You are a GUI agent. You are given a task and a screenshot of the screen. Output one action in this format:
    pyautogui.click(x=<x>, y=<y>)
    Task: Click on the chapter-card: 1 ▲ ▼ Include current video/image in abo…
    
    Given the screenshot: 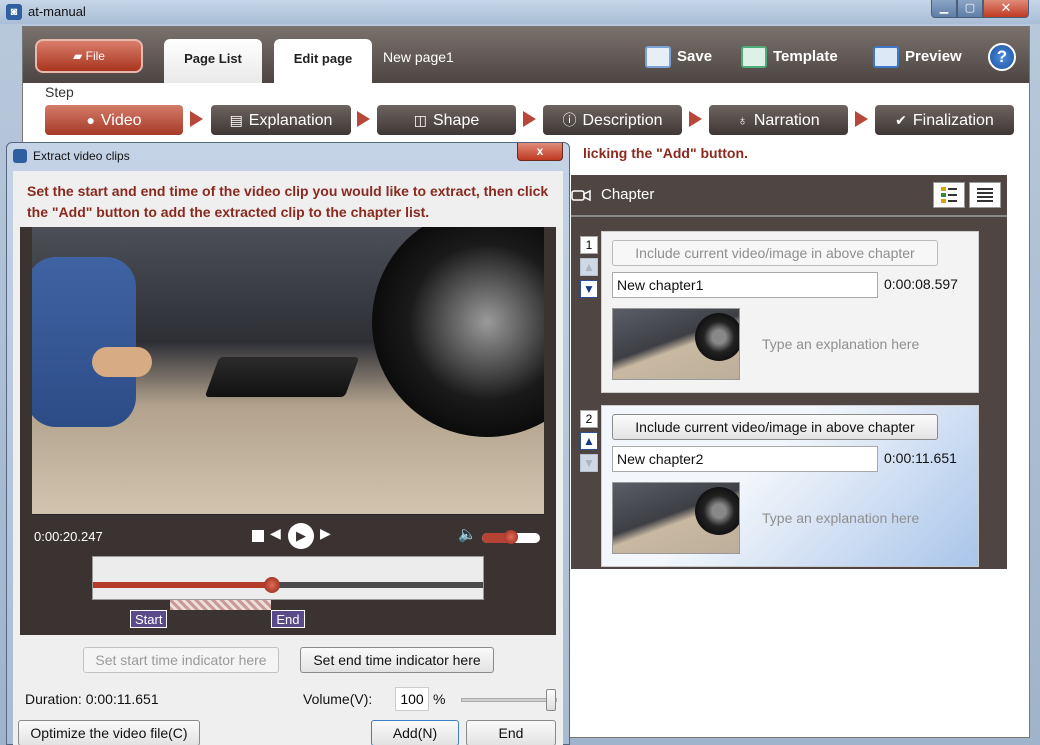 What is the action you would take?
    pyautogui.click(x=779, y=312)
    